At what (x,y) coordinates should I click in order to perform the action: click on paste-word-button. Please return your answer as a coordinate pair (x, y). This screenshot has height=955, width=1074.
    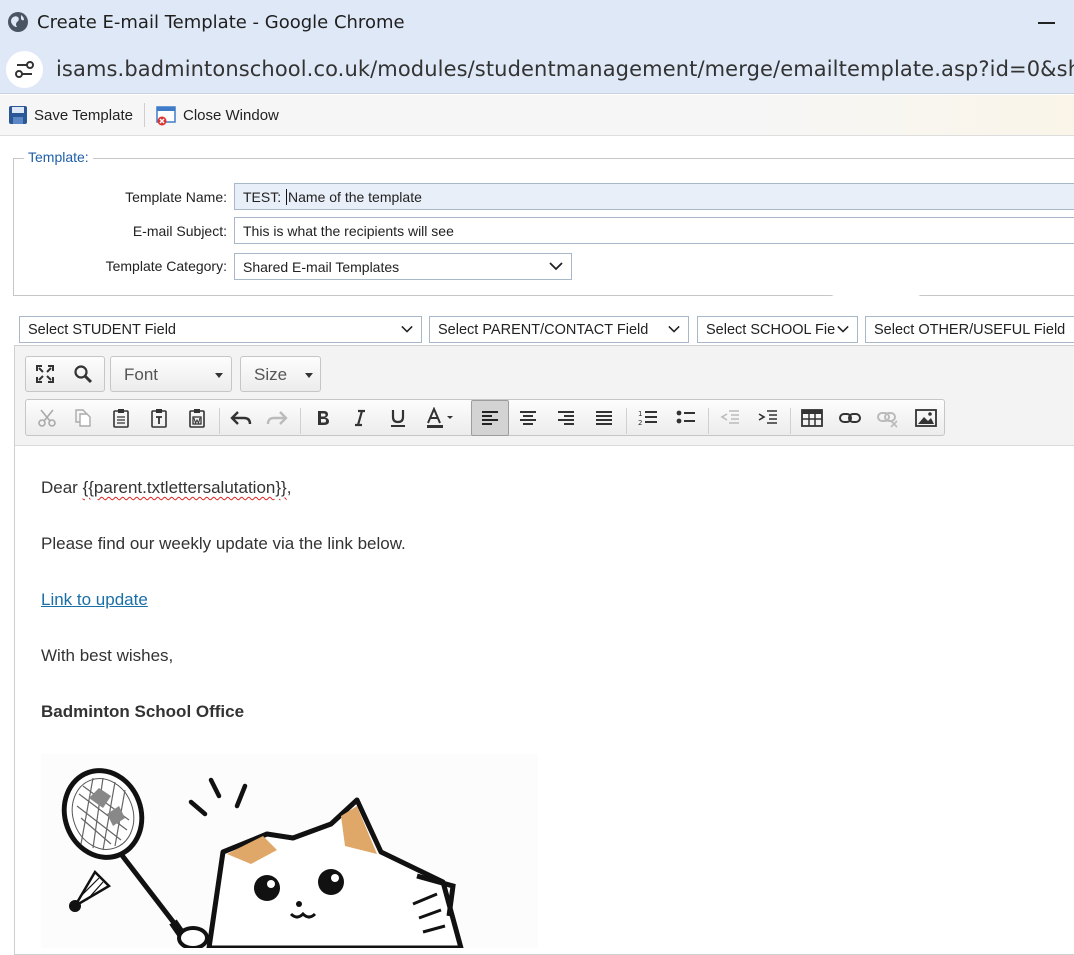
    Looking at the image, I should click on (197, 418).